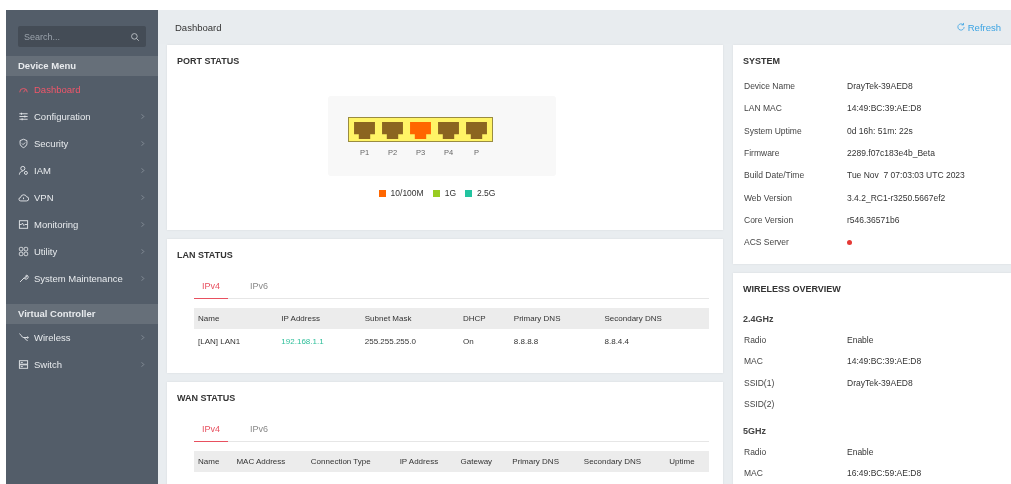 The image size is (1011, 484). What do you see at coordinates (23, 197) in the screenshot?
I see `cloud-icon` at bounding box center [23, 197].